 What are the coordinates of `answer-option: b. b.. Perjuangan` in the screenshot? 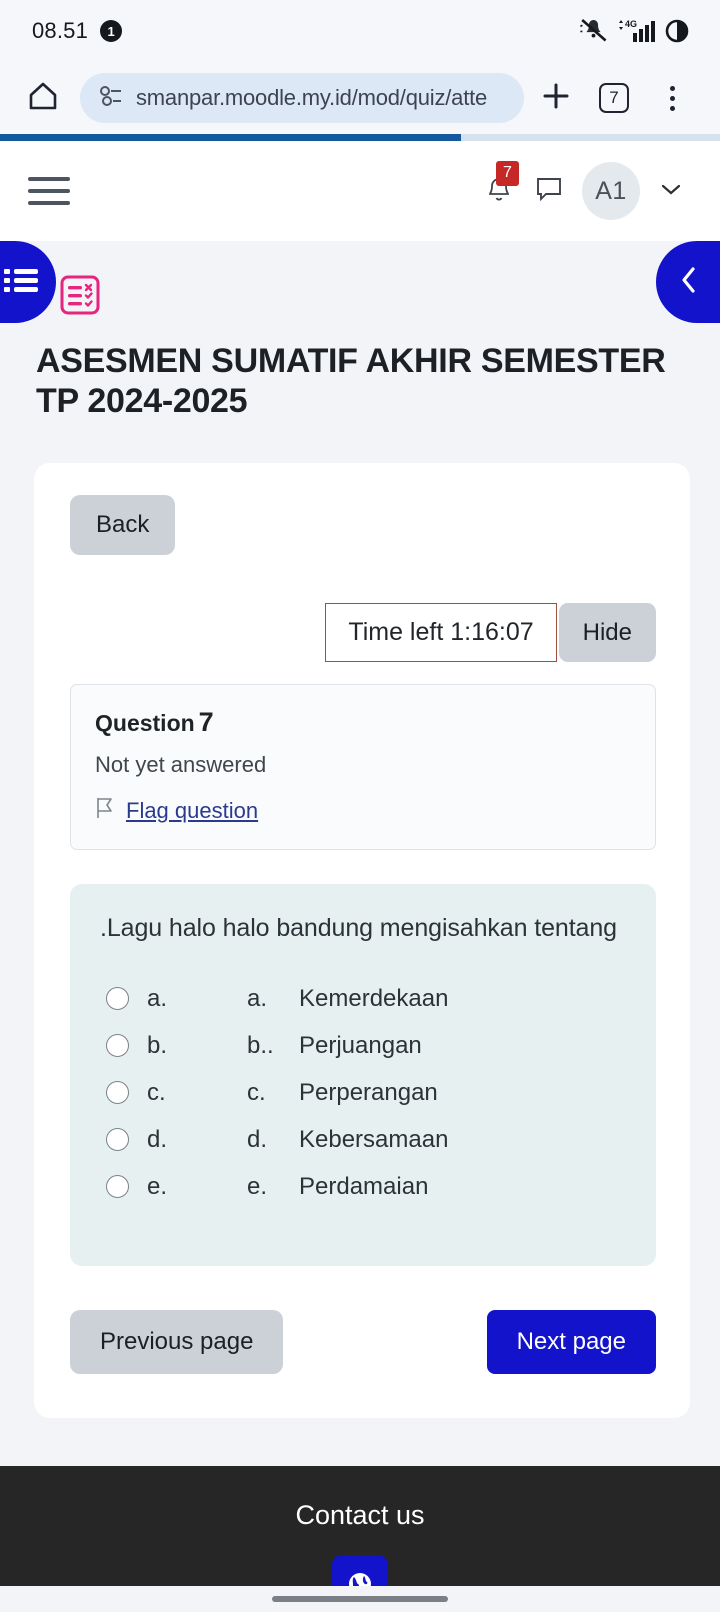 It's located at (368, 1045).